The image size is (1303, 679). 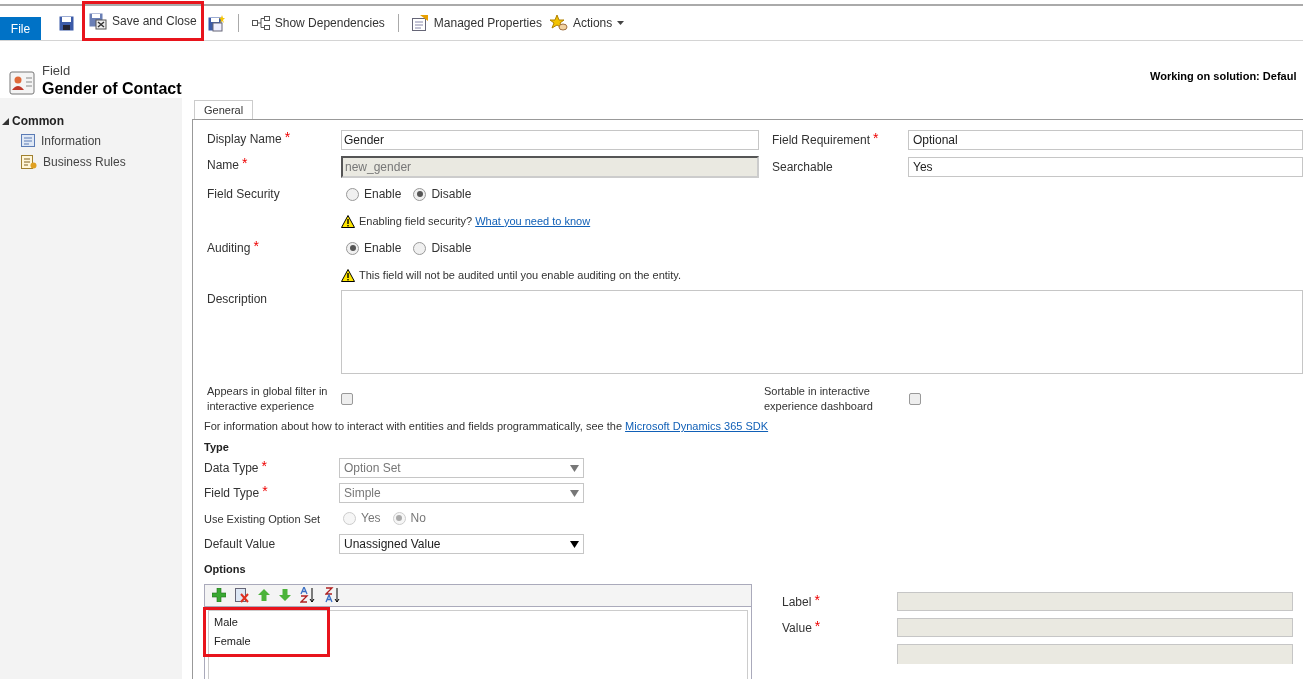 What do you see at coordinates (260, 23) in the screenshot?
I see `hierarchy-icon` at bounding box center [260, 23].